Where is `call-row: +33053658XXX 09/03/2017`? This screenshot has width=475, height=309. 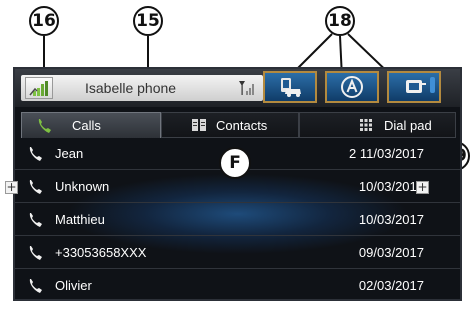 call-row: +33053658XXX 09/03/2017 is located at coordinates (237, 253).